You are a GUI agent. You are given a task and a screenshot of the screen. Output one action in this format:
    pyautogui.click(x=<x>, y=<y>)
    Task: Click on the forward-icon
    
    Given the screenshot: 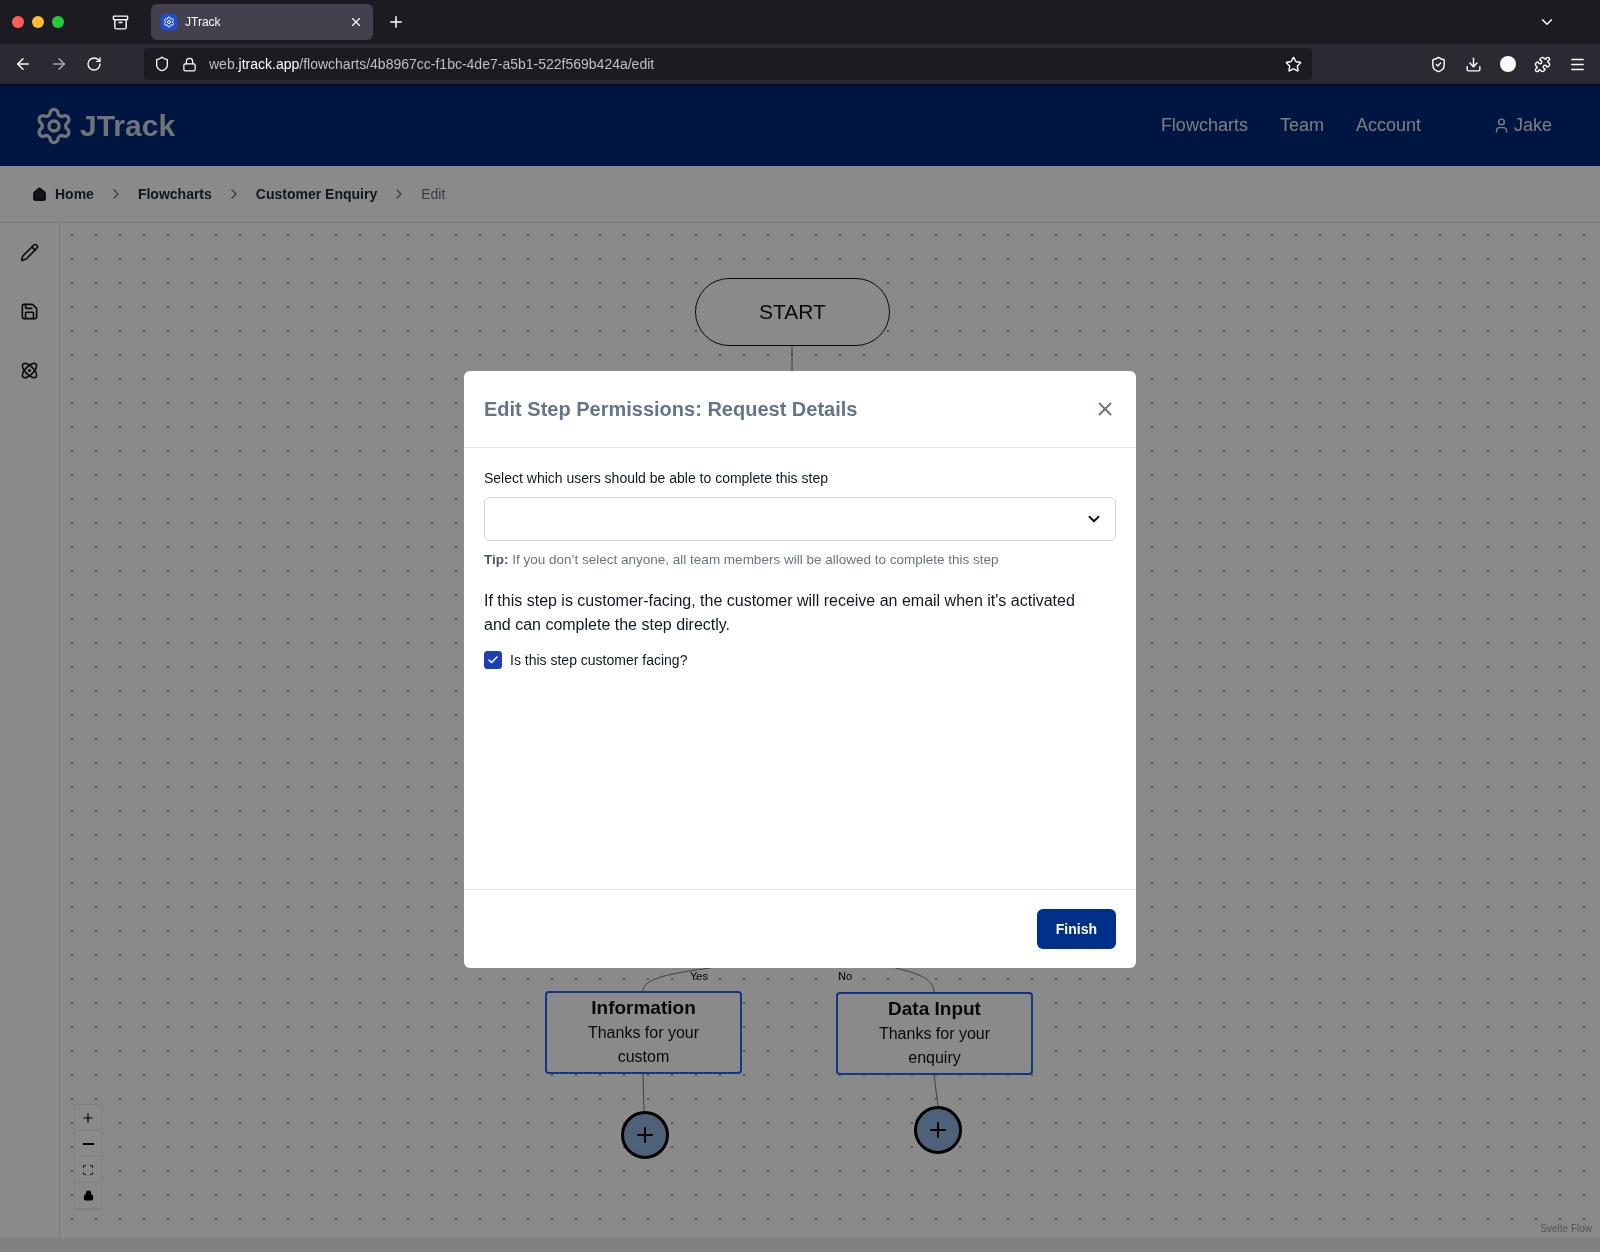 What is the action you would take?
    pyautogui.click(x=59, y=64)
    